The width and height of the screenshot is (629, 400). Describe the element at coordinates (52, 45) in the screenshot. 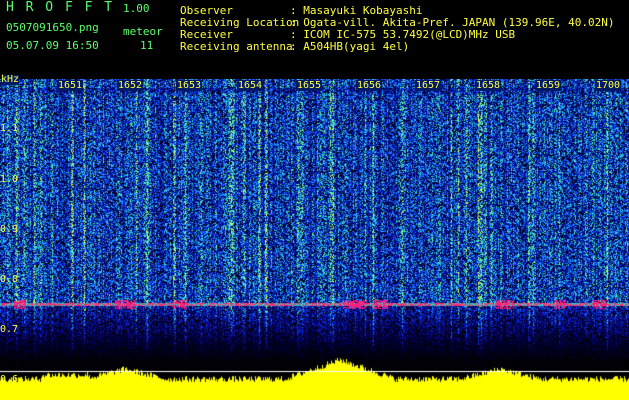

I see `date-time: 05.07.09 16:50` at that location.